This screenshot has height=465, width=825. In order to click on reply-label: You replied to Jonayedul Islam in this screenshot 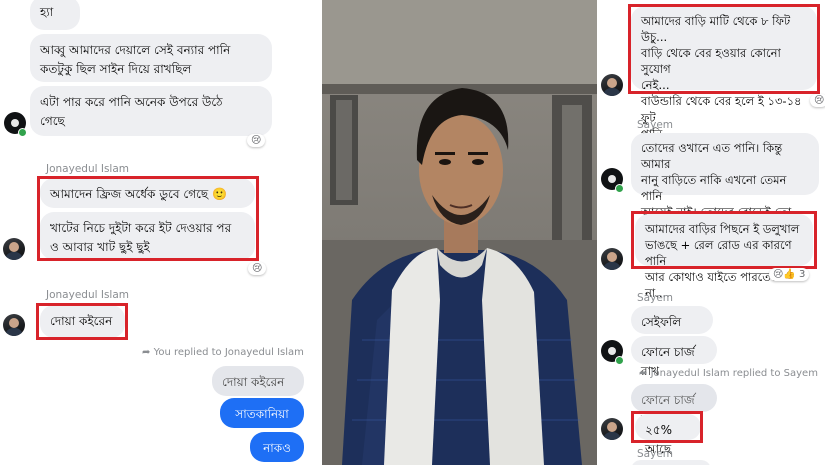, I will do `click(228, 352)`.